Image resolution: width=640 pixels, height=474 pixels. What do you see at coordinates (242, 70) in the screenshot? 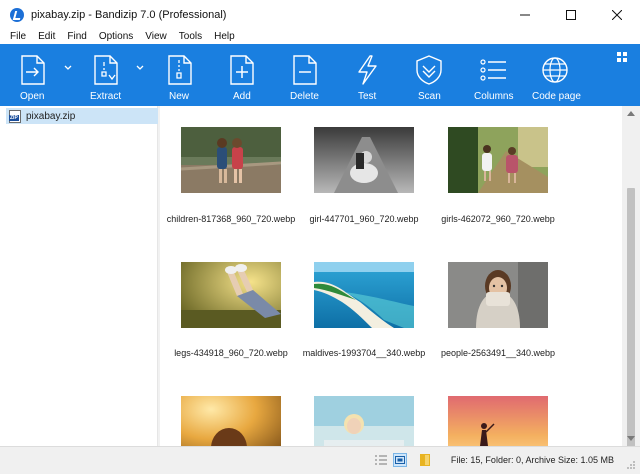
I see `add-file-icon` at bounding box center [242, 70].